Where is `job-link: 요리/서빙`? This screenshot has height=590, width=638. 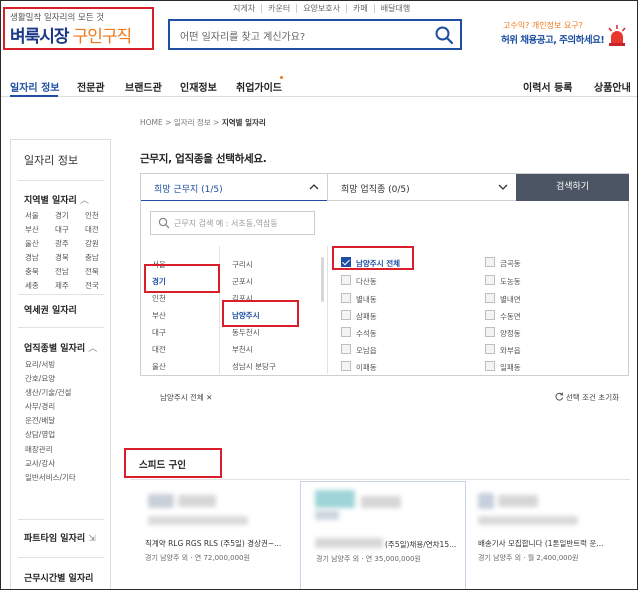
job-link: 요리/서빙 is located at coordinates (50, 365).